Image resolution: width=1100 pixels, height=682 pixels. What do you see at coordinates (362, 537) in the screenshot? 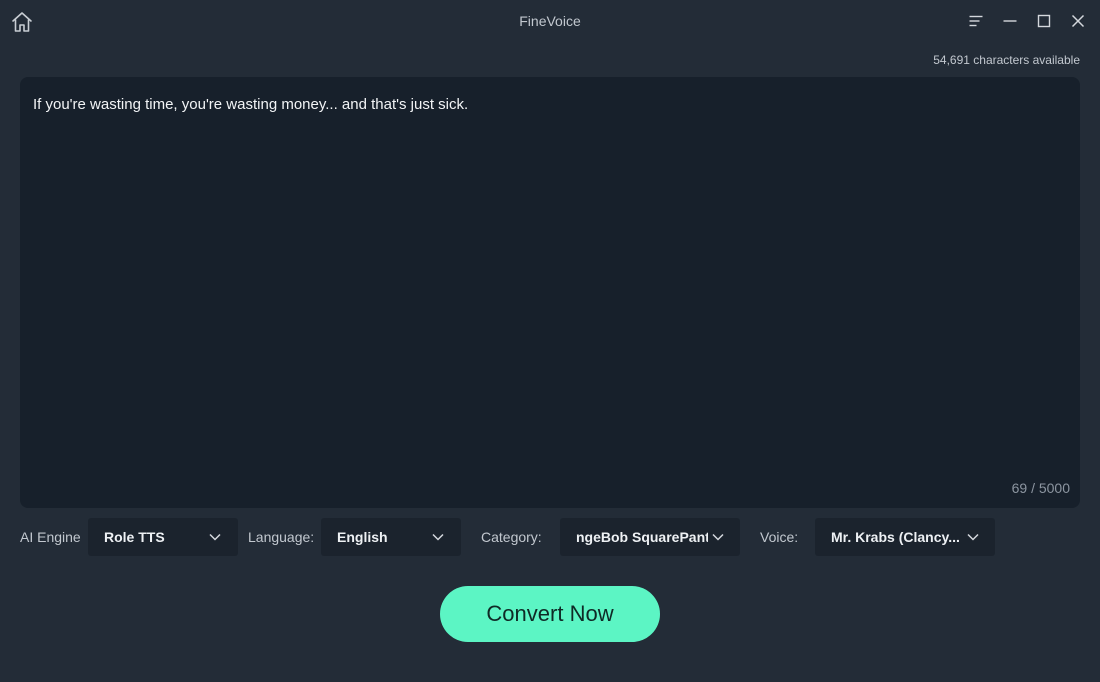
I see `language-value: English` at bounding box center [362, 537].